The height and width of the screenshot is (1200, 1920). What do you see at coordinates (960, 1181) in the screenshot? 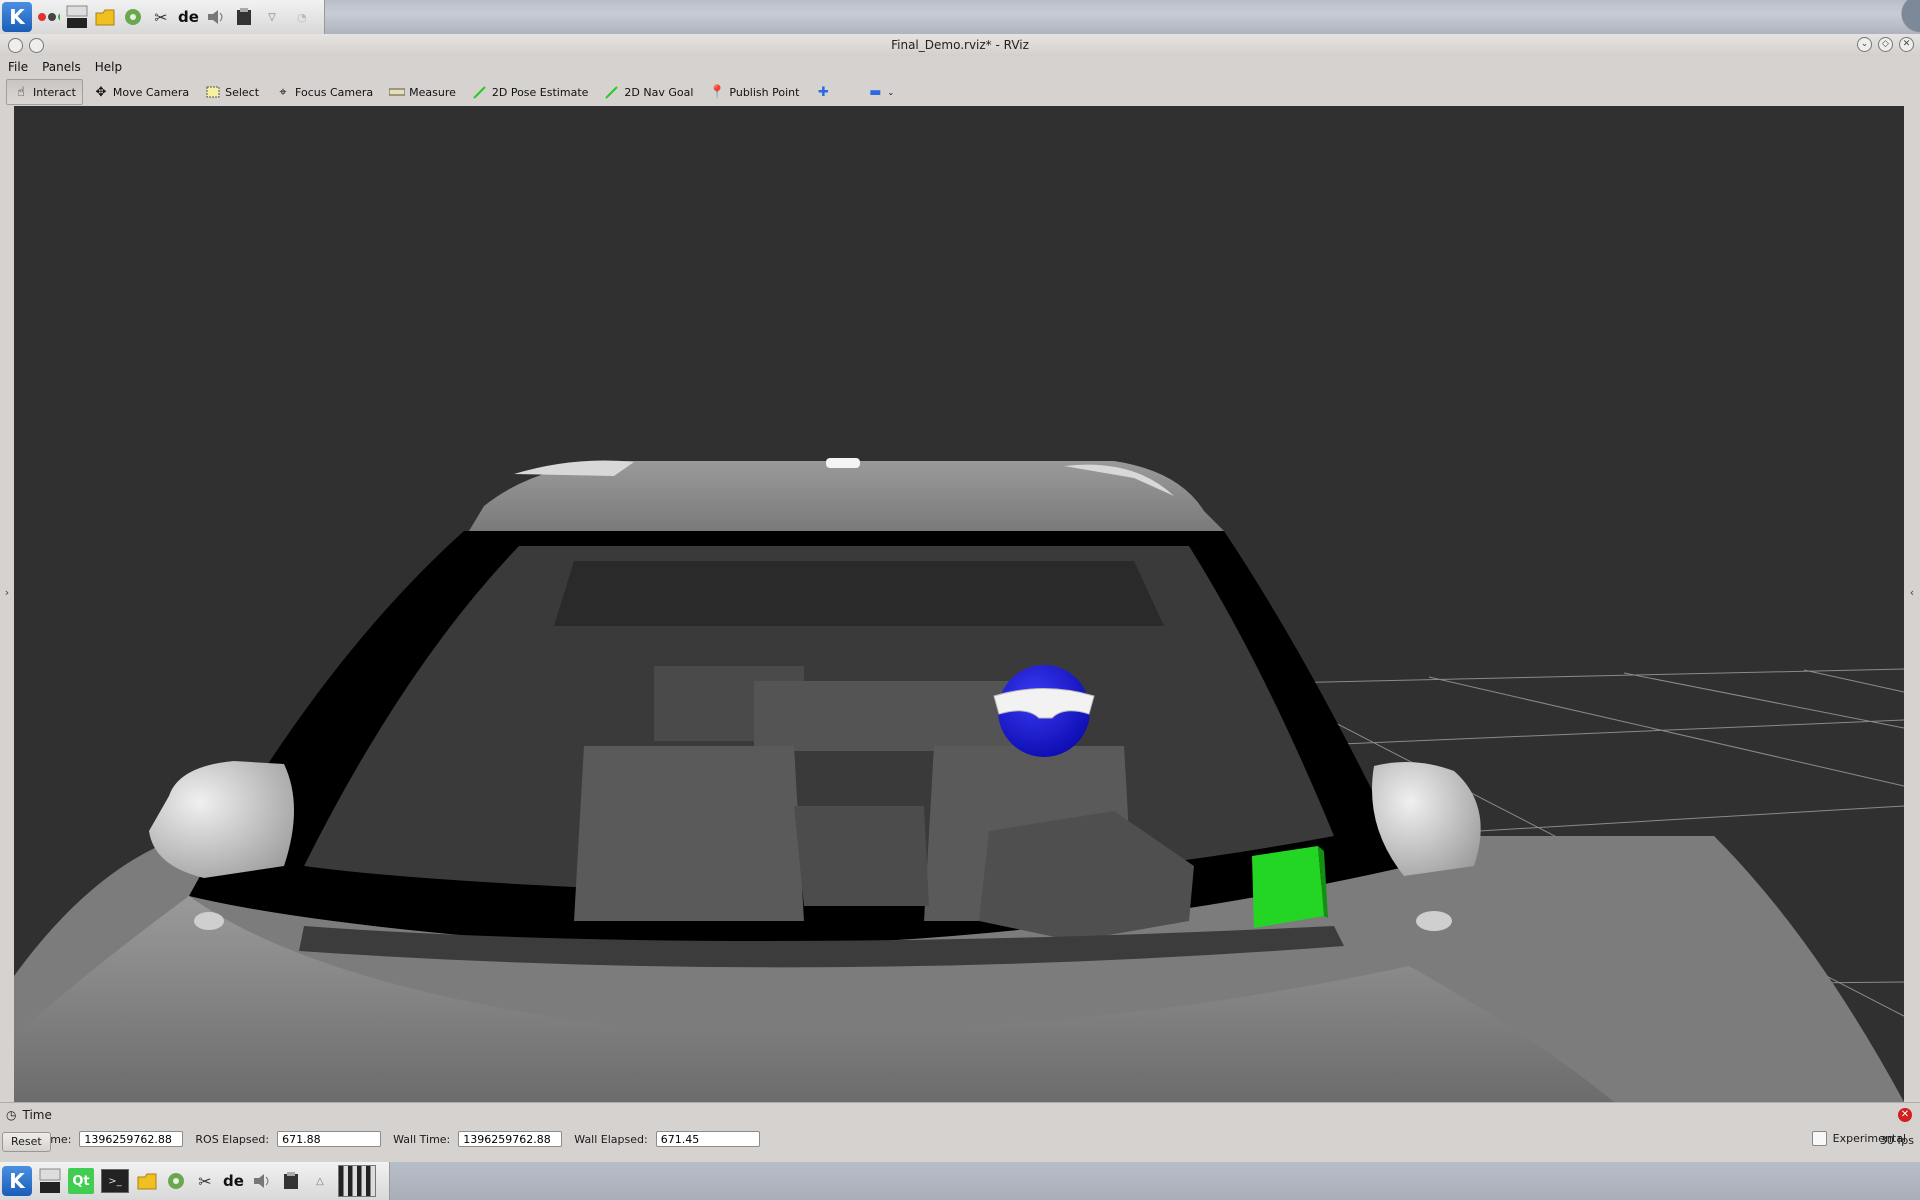
I see `bottom-desktop-panel: K Qt >_ ✂ de △` at bounding box center [960, 1181].